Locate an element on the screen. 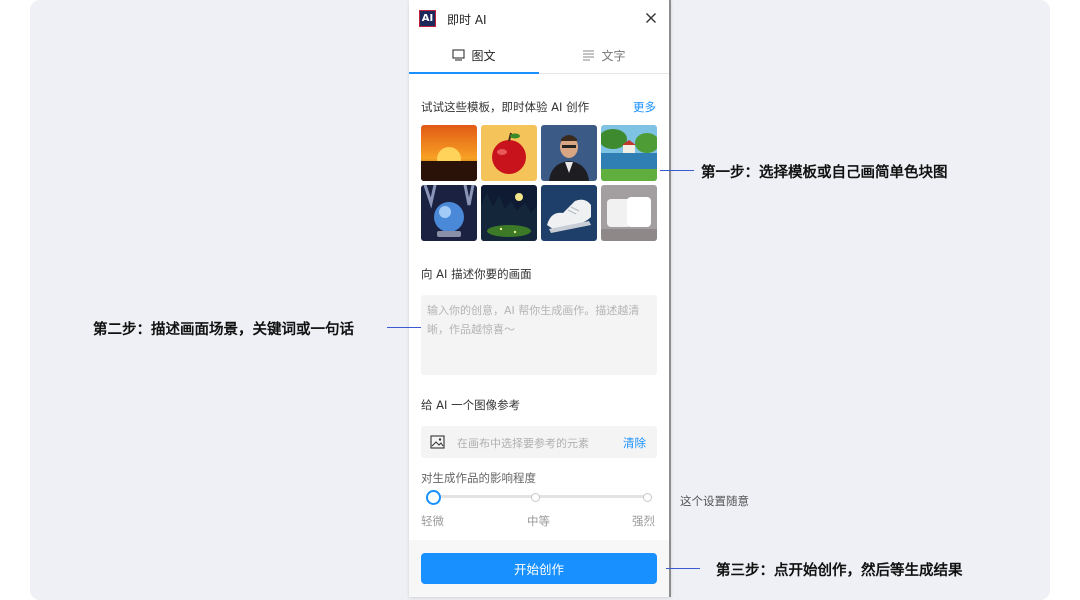 The image size is (1080, 600). crystal-ball-thumbnail is located at coordinates (449, 213).